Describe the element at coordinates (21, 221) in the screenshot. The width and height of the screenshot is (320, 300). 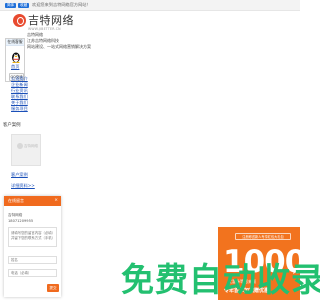
I see `form-phone-number: 18071209955` at that location.